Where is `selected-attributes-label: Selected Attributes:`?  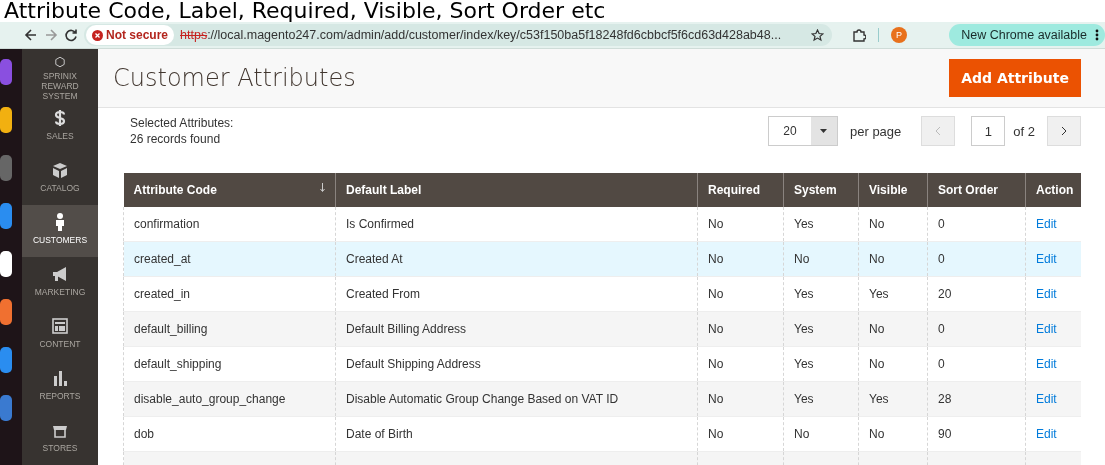
selected-attributes-label: Selected Attributes: is located at coordinates (182, 123).